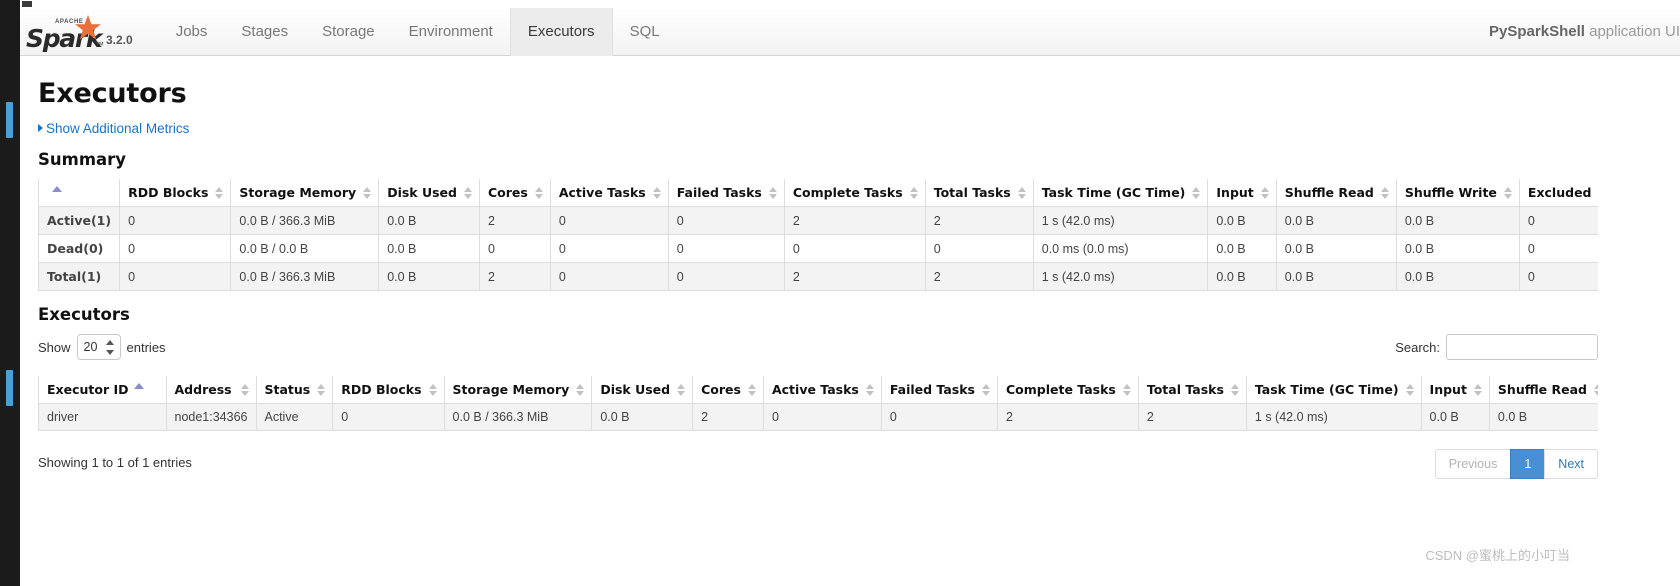  What do you see at coordinates (822, 390) in the screenshot?
I see `executors-th-active-tasks: Active Tasks` at bounding box center [822, 390].